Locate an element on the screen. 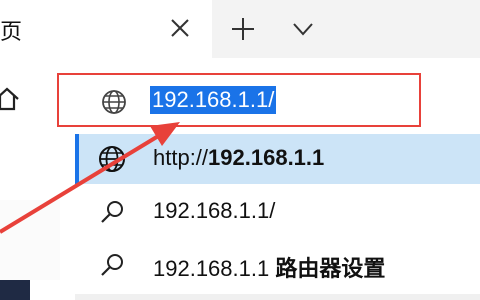  suggestion-url-prefix: http:// is located at coordinates (181, 157).